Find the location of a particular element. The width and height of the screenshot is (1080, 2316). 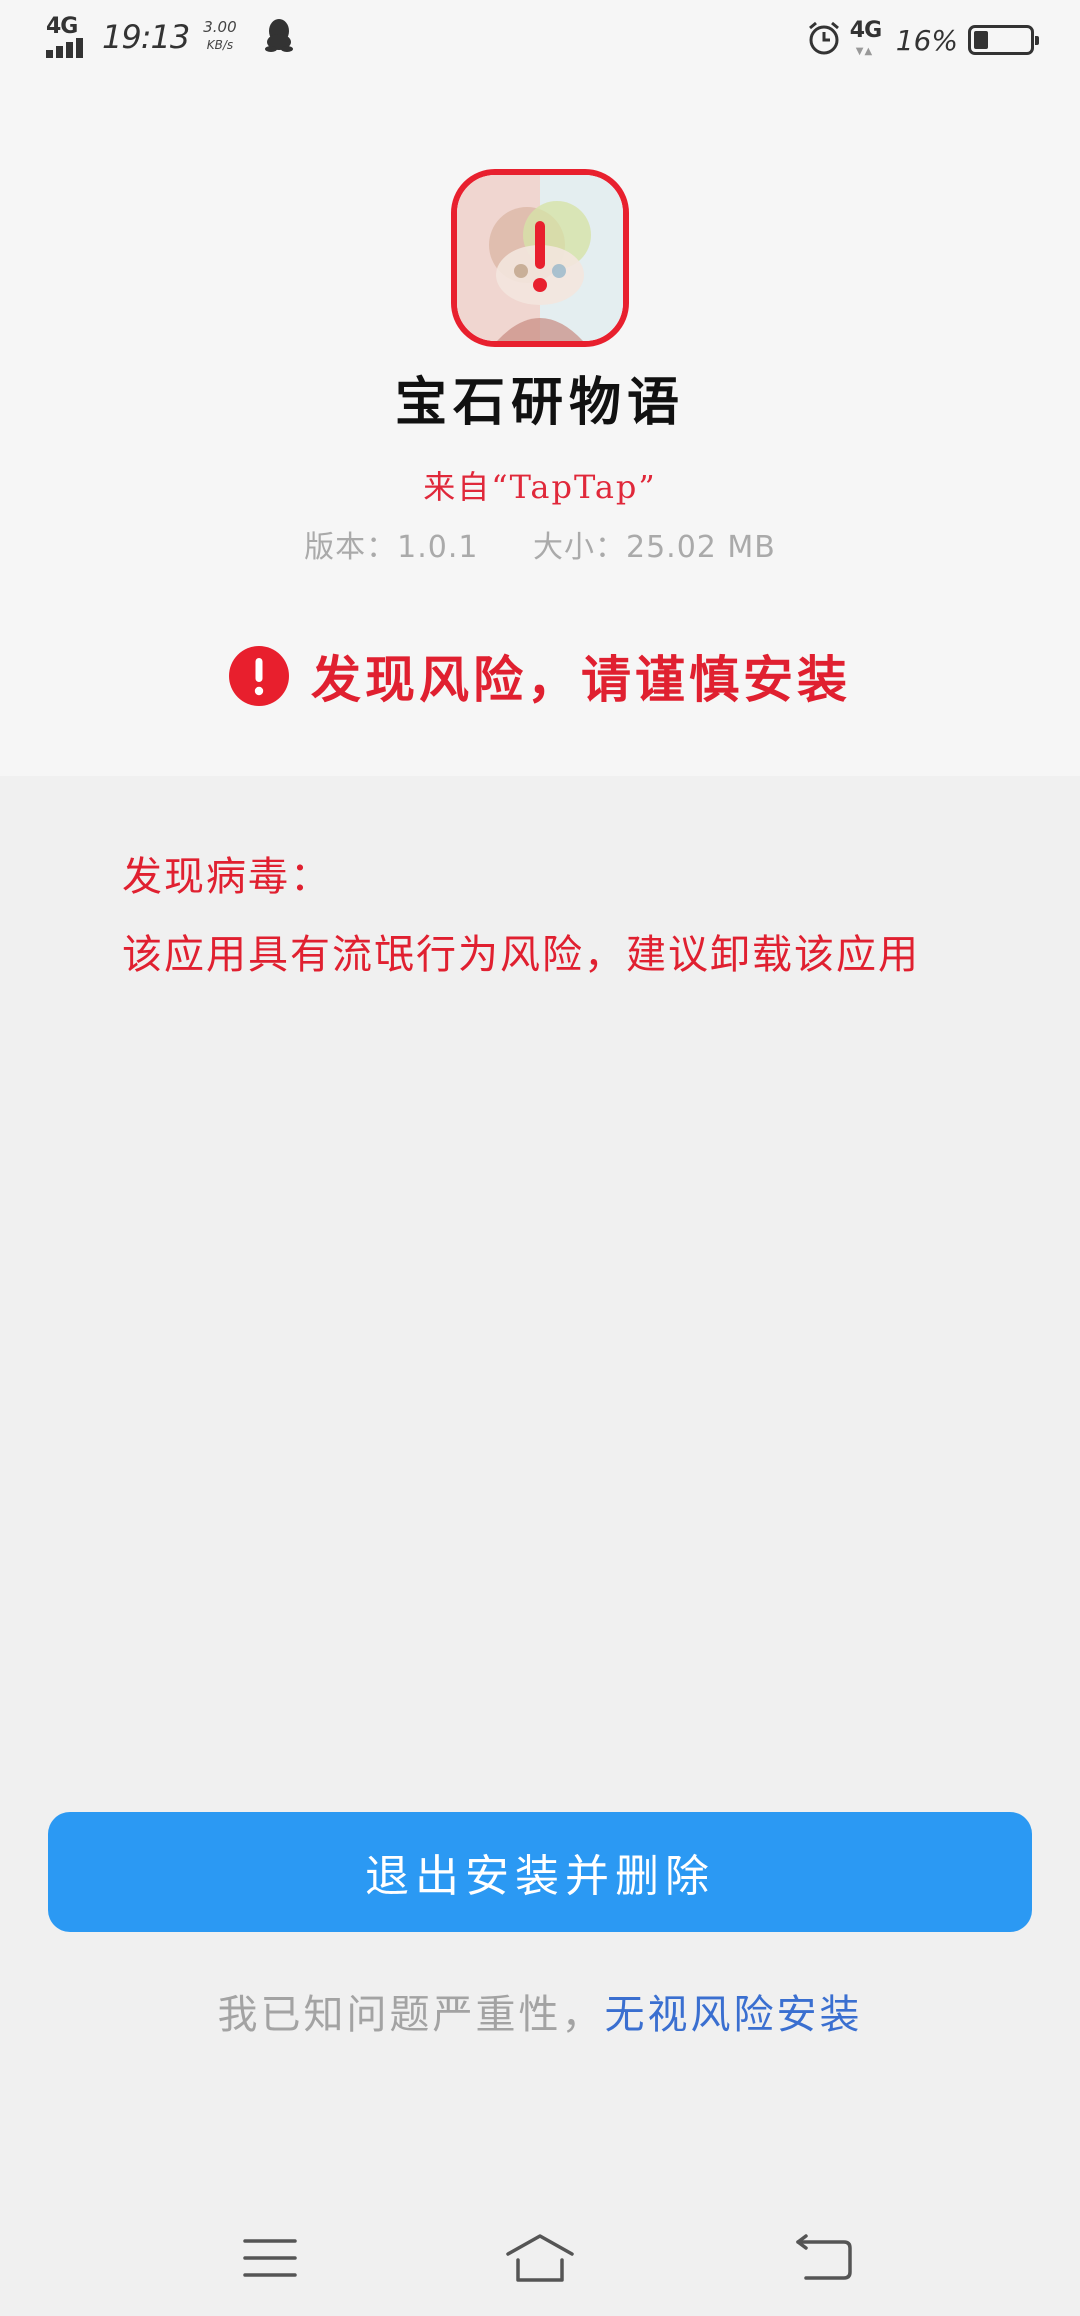

home-icon is located at coordinates (540, 2258).